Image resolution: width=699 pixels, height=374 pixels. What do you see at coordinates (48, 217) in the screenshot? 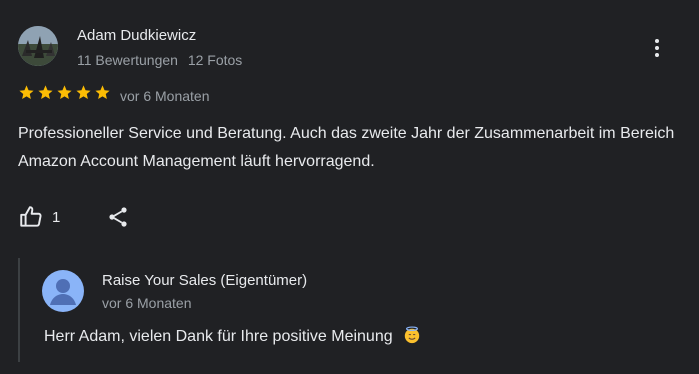
I see `like-button: 1` at bounding box center [48, 217].